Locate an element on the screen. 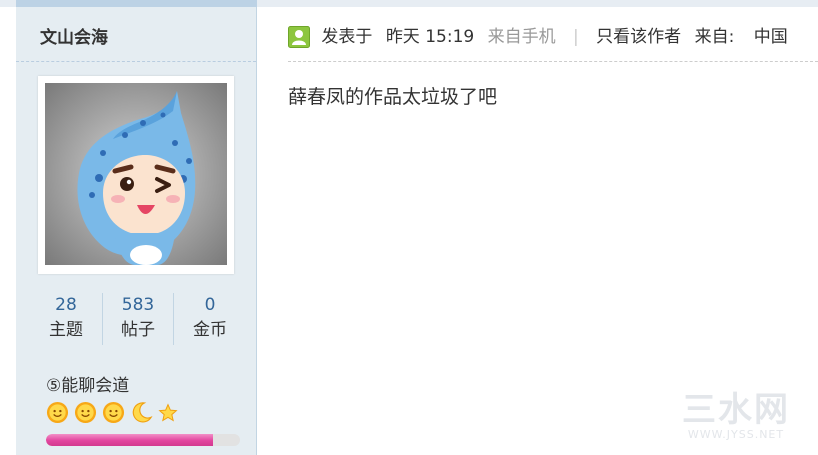  avatar-image is located at coordinates (136, 174).